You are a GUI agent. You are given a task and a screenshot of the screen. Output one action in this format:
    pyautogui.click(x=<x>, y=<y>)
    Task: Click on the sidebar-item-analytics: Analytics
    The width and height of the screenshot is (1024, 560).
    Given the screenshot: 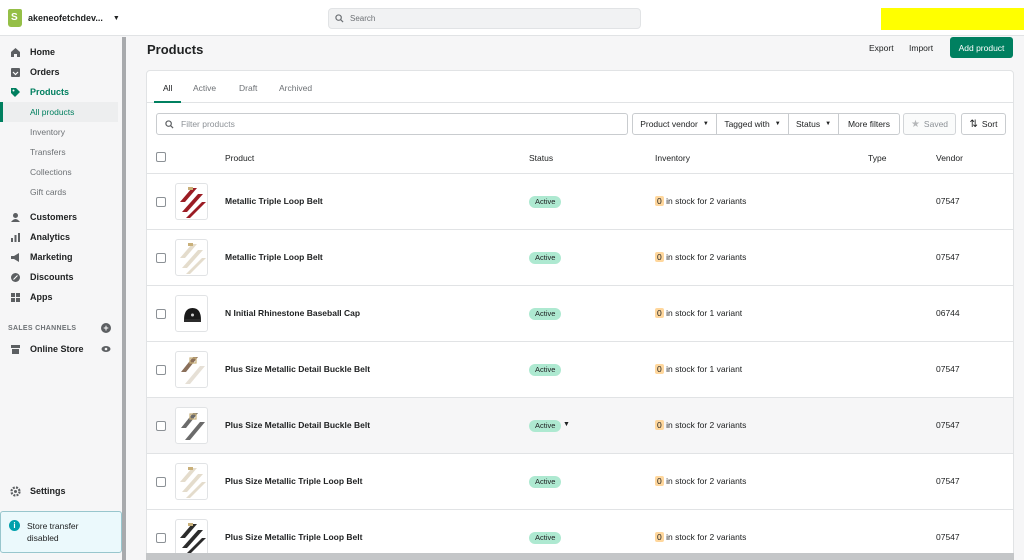 What is the action you would take?
    pyautogui.click(x=62, y=237)
    